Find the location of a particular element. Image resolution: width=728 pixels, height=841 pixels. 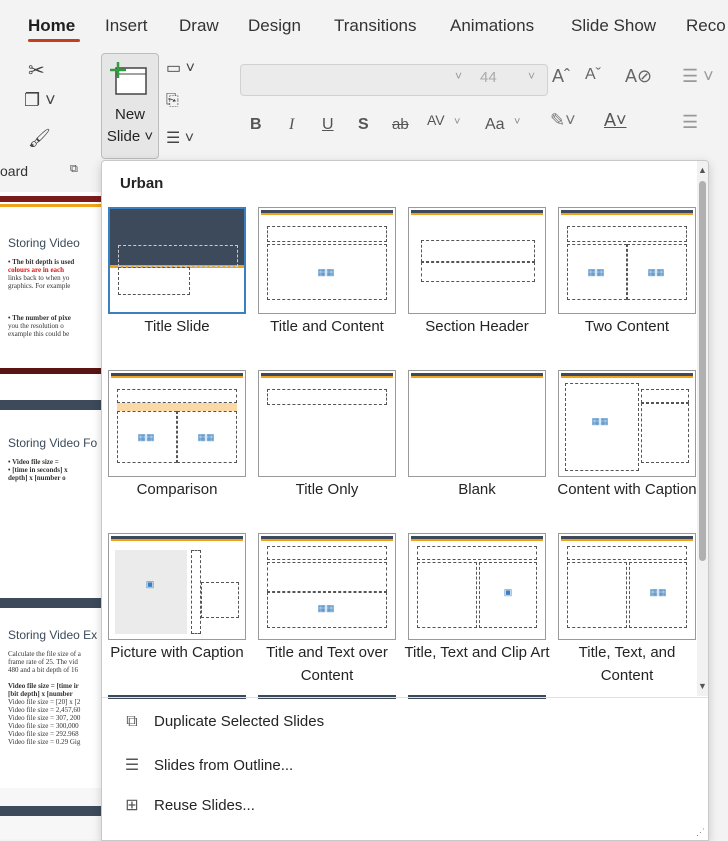

tab-animations: Animations is located at coordinates (492, 26).